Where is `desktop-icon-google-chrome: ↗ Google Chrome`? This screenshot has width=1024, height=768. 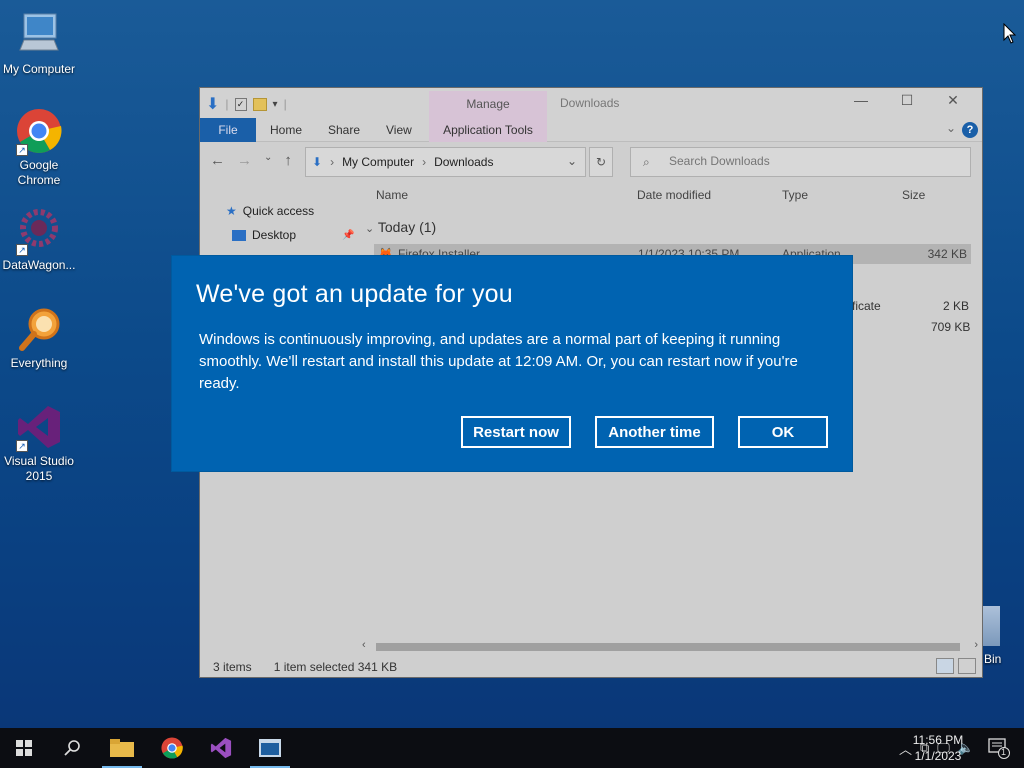 desktop-icon-google-chrome: ↗ Google Chrome is located at coordinates (39, 147).